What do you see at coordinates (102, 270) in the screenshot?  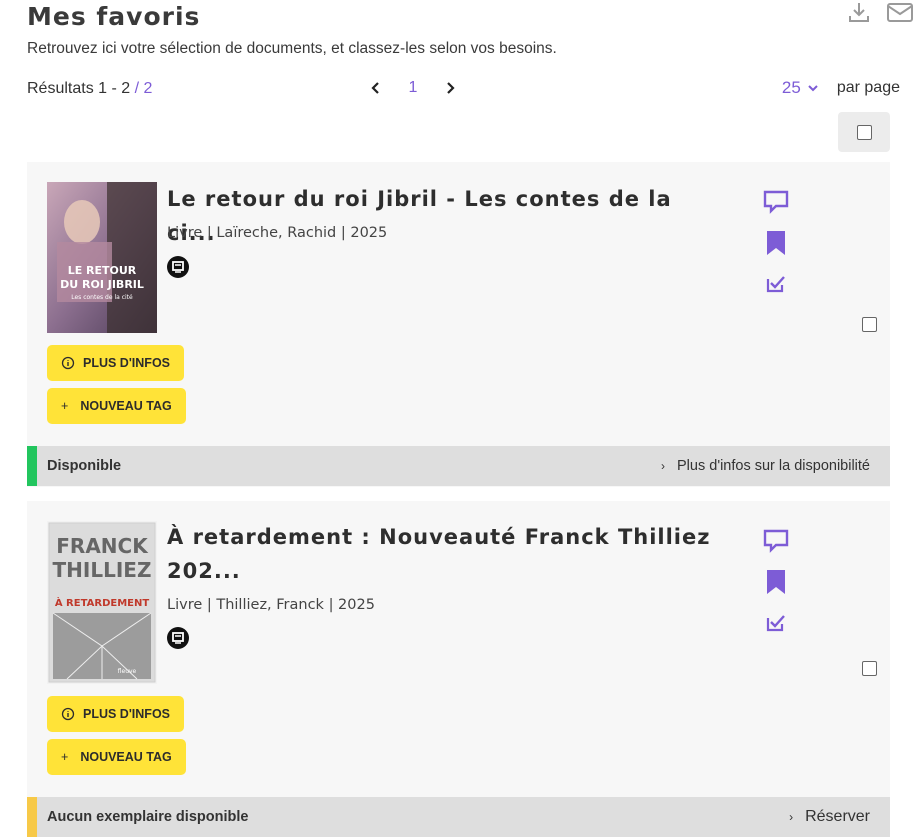 I see `cover-title-1: LE RETOUR` at bounding box center [102, 270].